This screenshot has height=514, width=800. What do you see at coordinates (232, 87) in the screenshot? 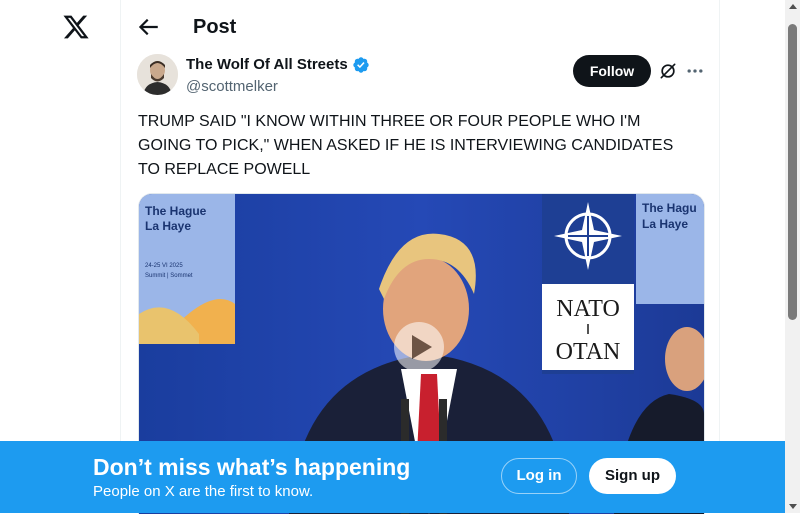
I see `author-handle: @scottmelker` at bounding box center [232, 87].